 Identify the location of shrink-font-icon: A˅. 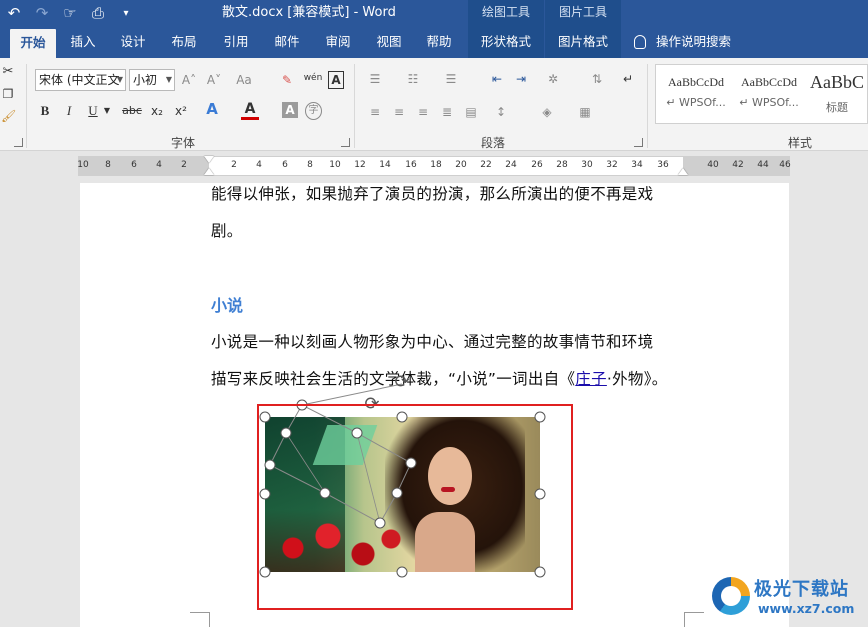
(214, 80).